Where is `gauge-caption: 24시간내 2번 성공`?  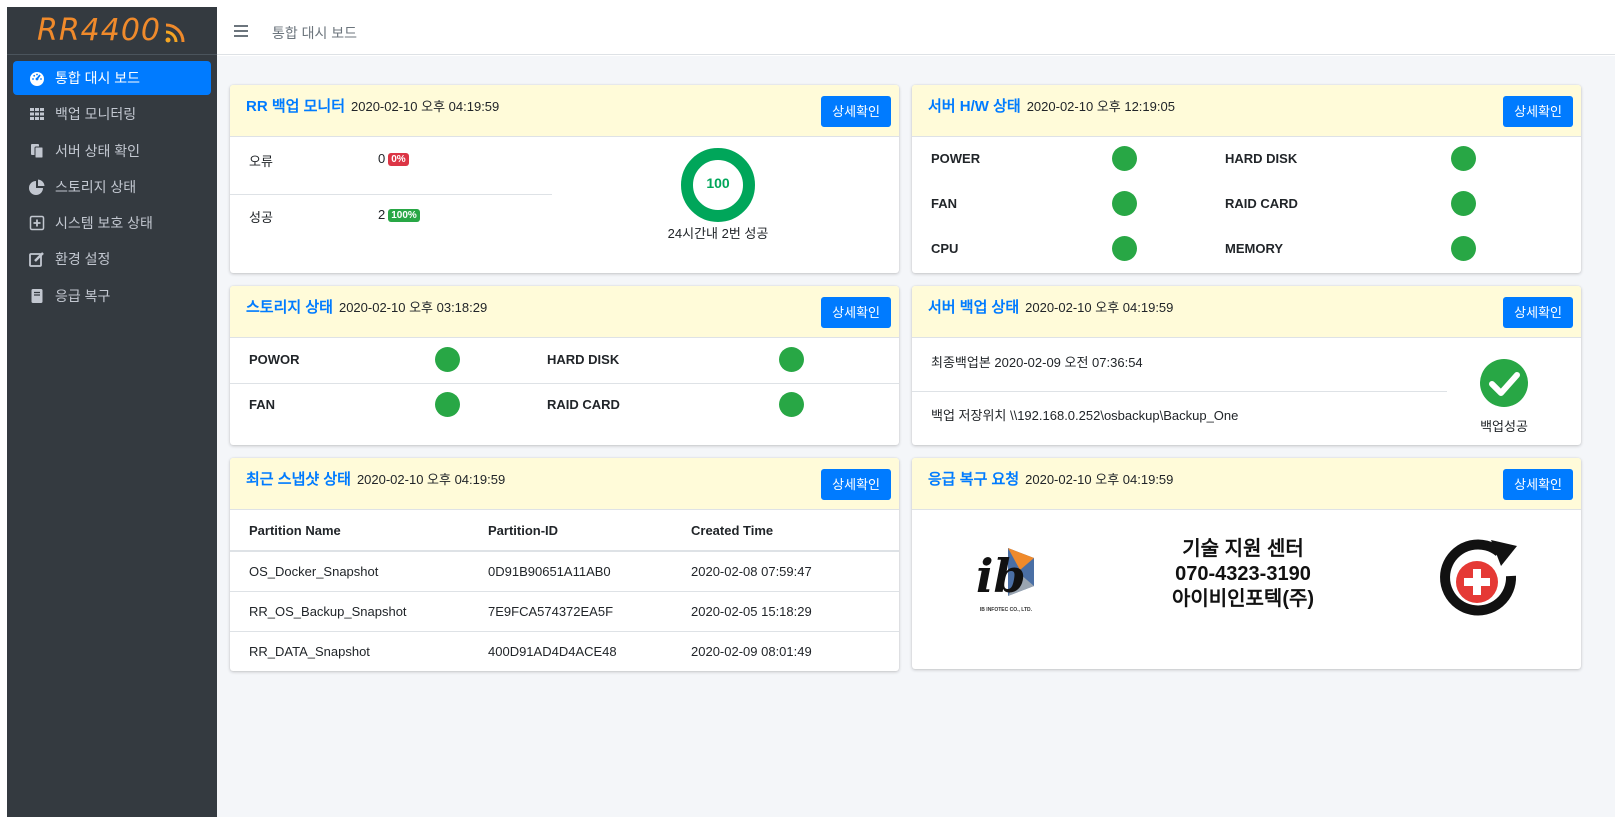
gauge-caption: 24시간내 2번 성공 is located at coordinates (718, 233).